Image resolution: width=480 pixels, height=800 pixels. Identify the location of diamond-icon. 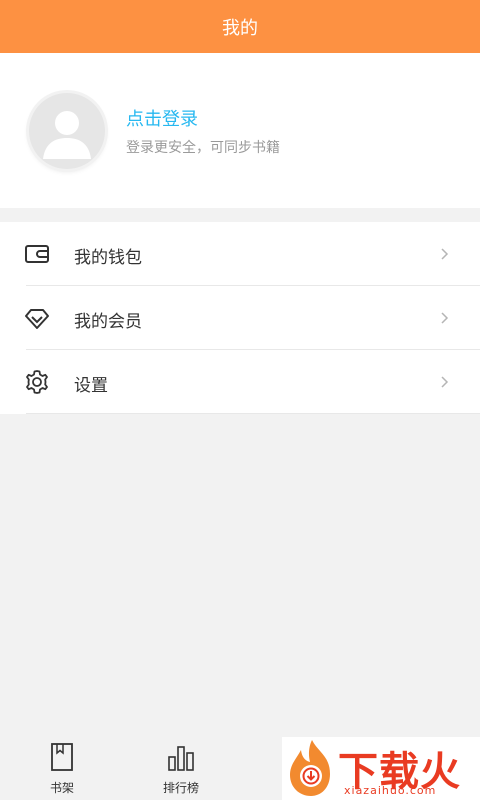
(37, 319).